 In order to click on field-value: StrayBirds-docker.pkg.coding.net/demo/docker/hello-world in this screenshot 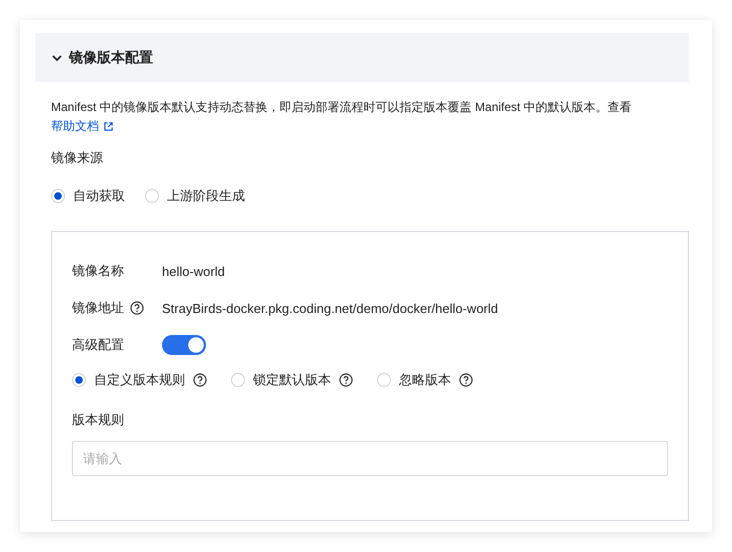, I will do `click(330, 308)`.